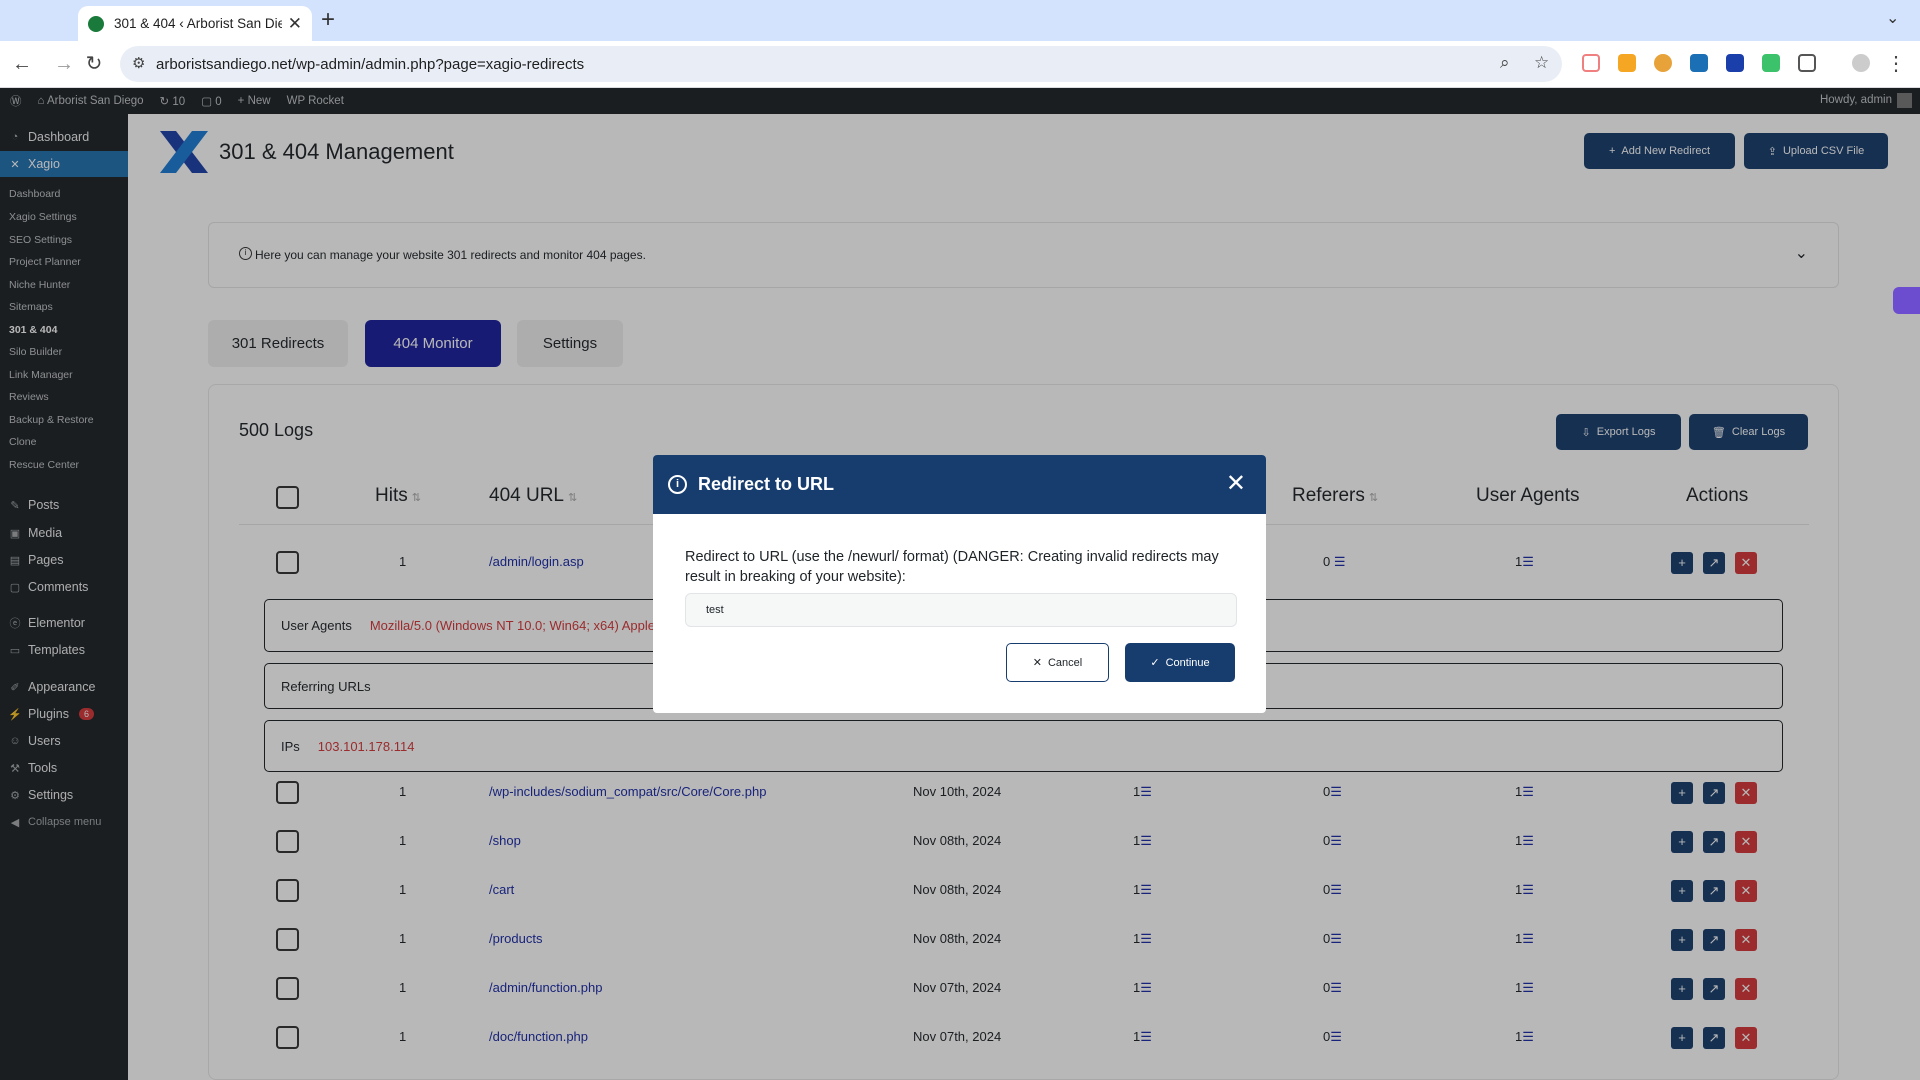  What do you see at coordinates (295, 24) in the screenshot?
I see `close-tab-icon: ✕` at bounding box center [295, 24].